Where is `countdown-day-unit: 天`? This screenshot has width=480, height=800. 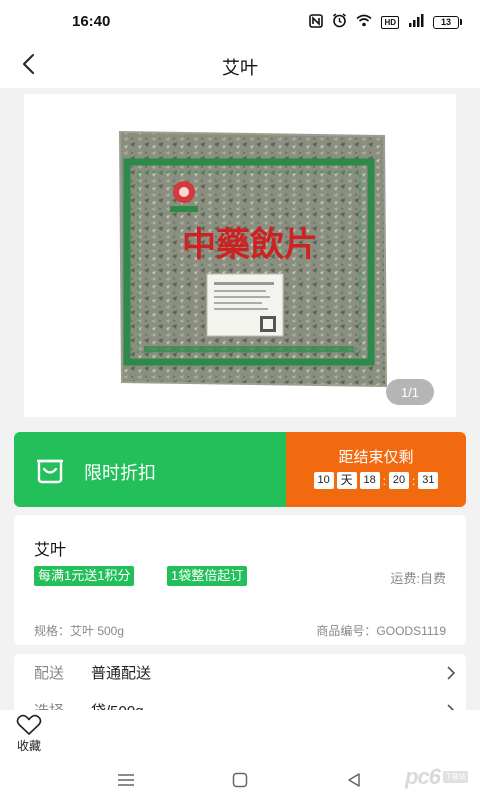
countdown-day-unit: 天 is located at coordinates (346, 480).